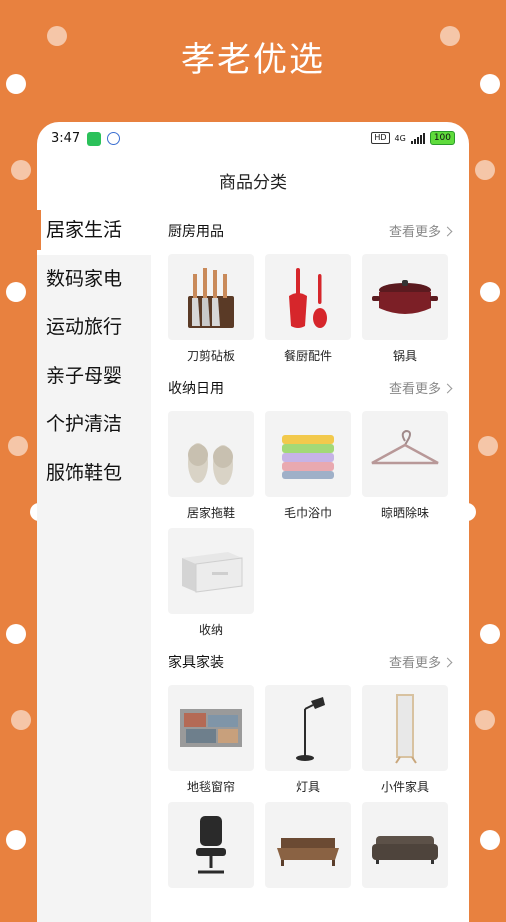  I want to click on status-right: HD 4G 100, so click(413, 138).